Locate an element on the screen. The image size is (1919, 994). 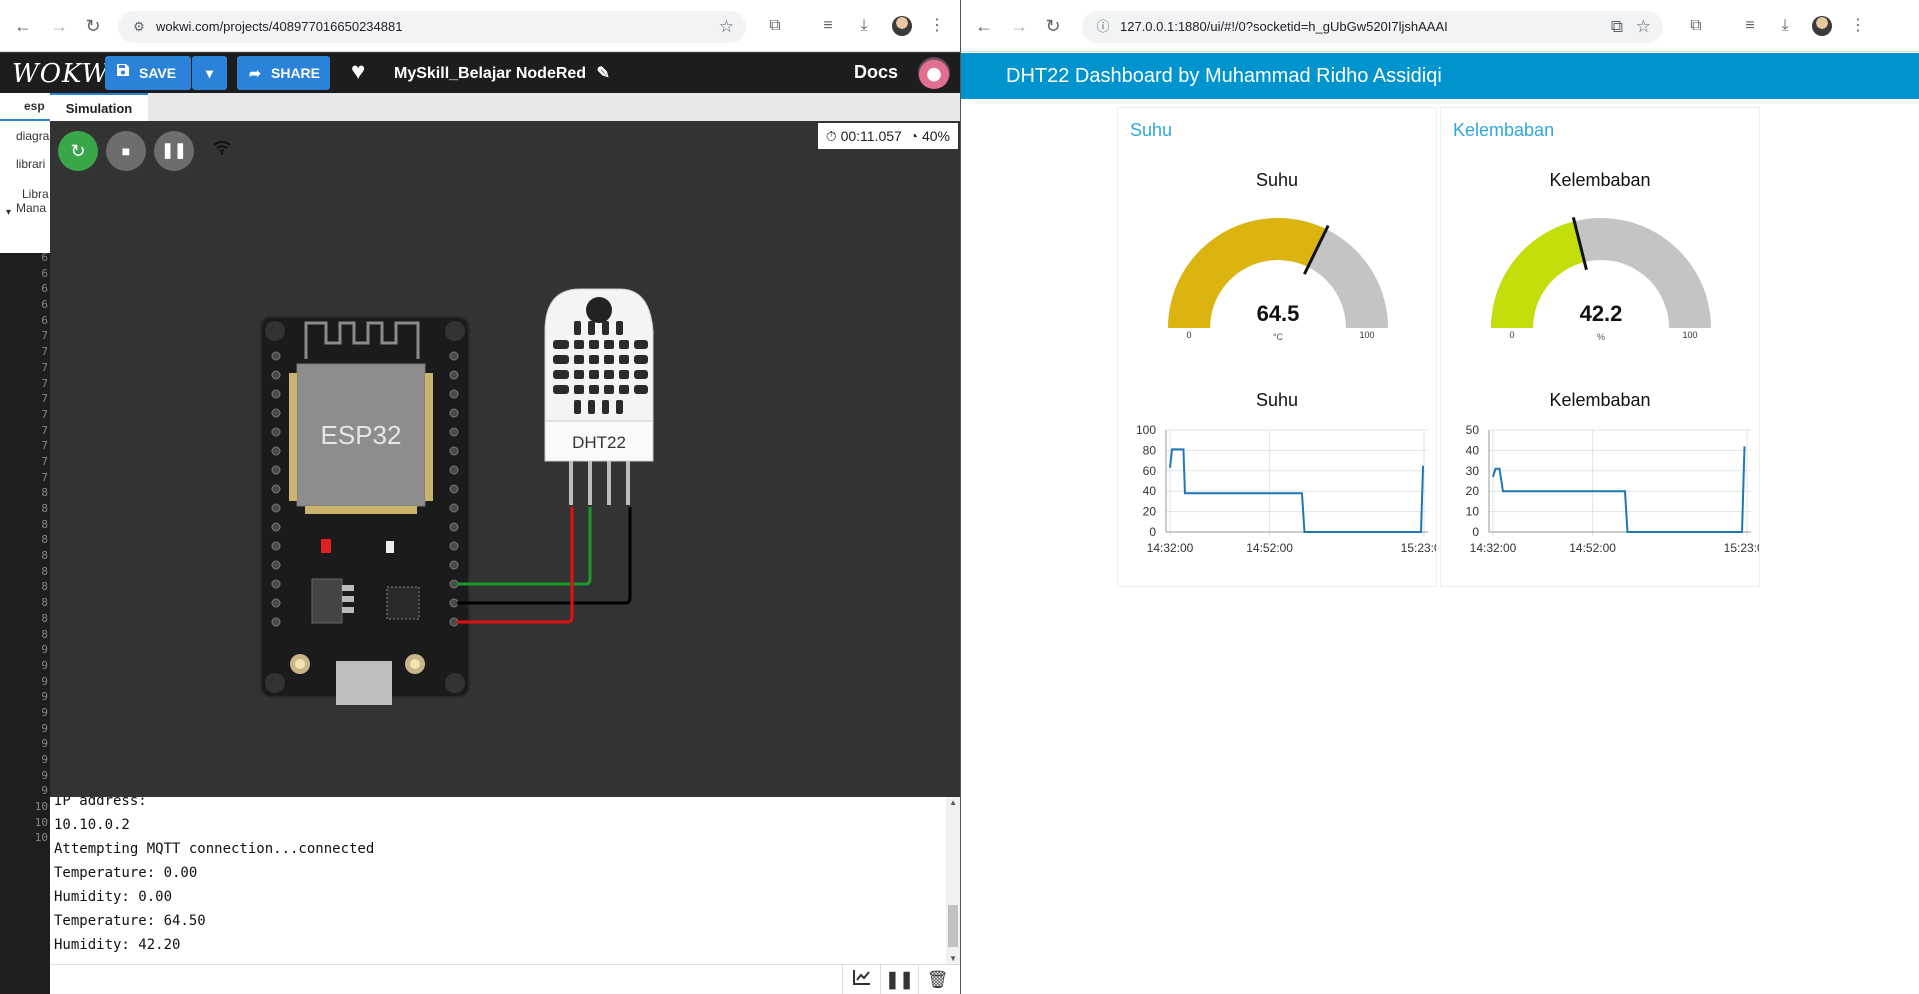
dht22-sensor: DHT22 is located at coordinates (599, 396).